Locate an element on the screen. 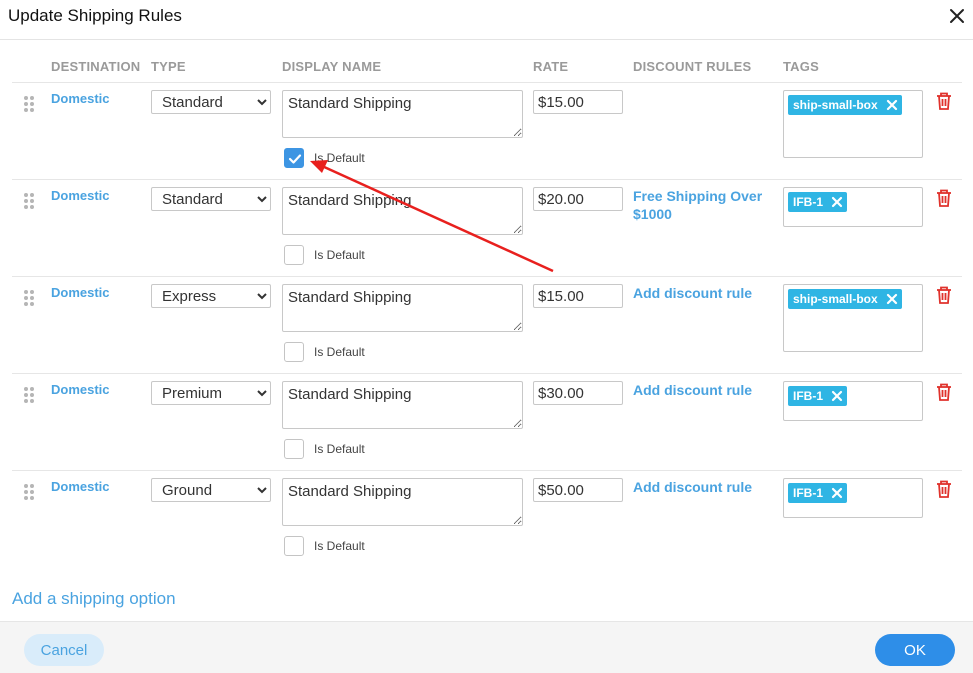 Image resolution: width=973 pixels, height=673 pixels. dialog-header: Update Shipping Rules is located at coordinates (486, 20).